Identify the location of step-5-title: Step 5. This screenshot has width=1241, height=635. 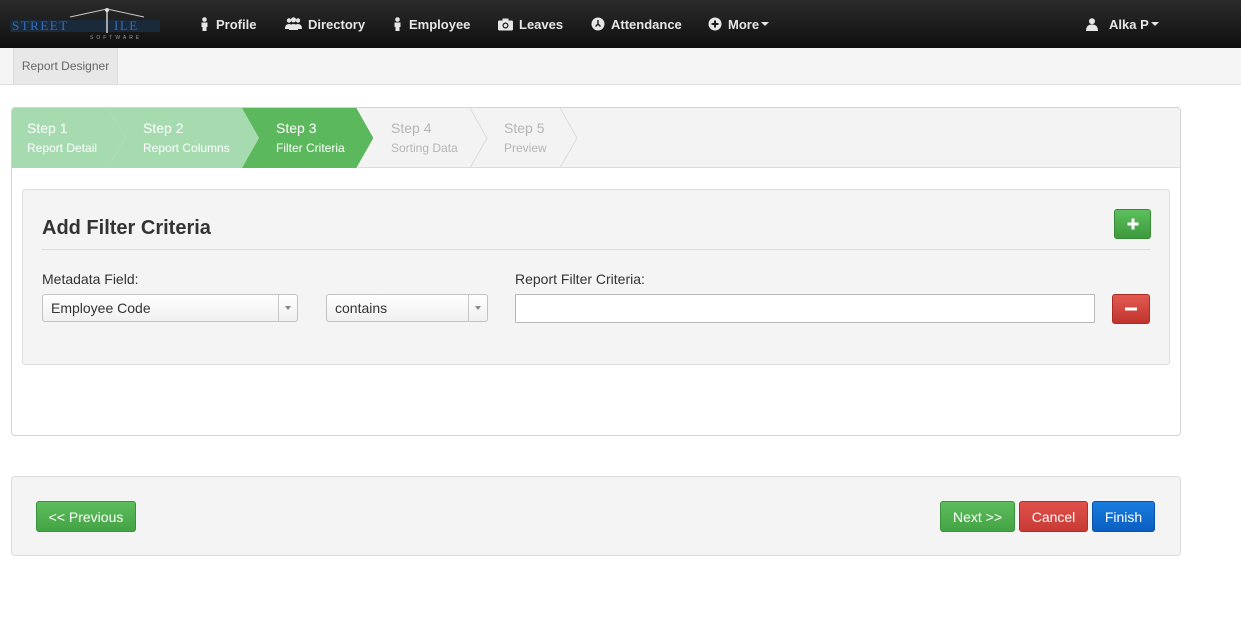
(524, 128).